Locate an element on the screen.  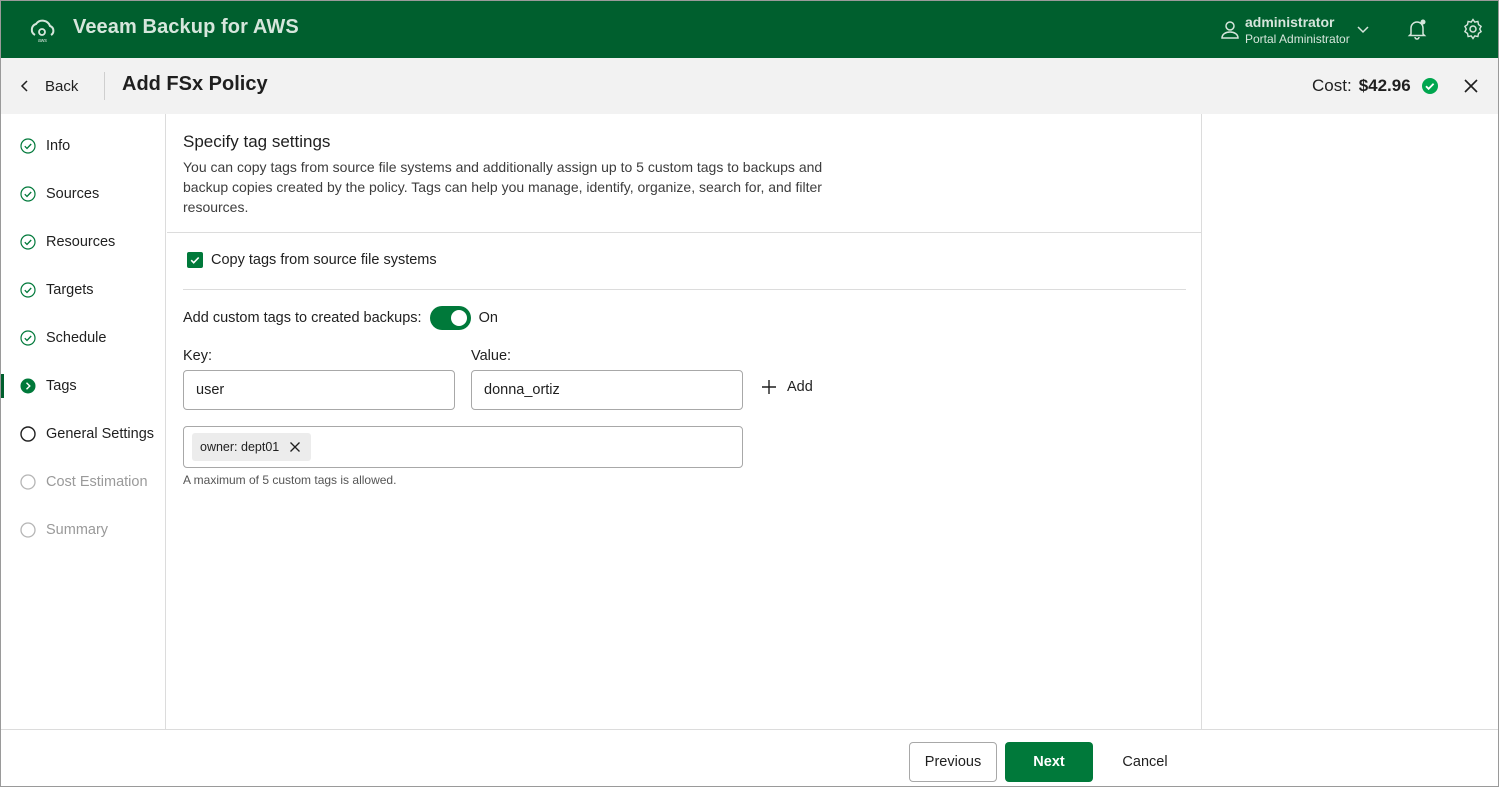
step-label: Resources is located at coordinates (81, 242).